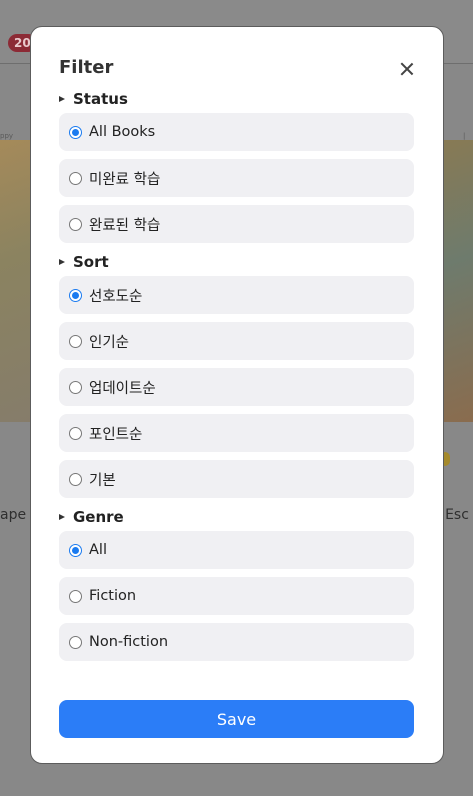  Describe the element at coordinates (100, 99) in the screenshot. I see `section-label-status: Status` at that location.